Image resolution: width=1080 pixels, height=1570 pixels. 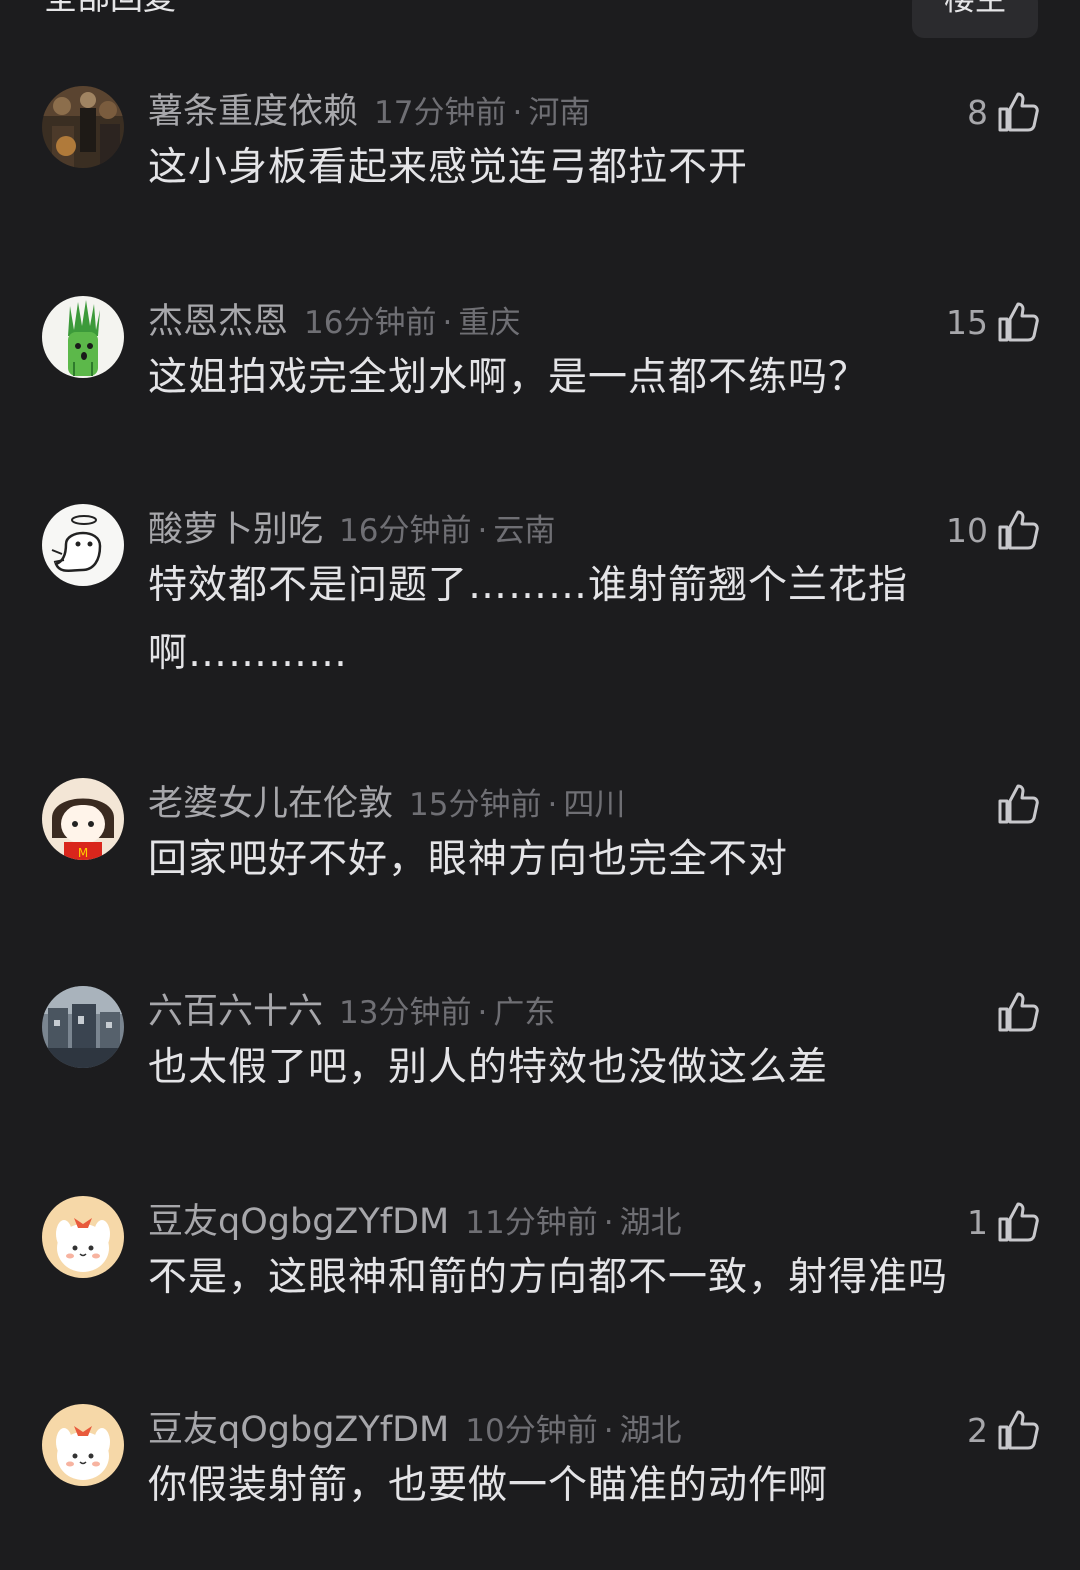 What do you see at coordinates (440, 113) in the screenshot?
I see `comment-time: 17分钟前` at bounding box center [440, 113].